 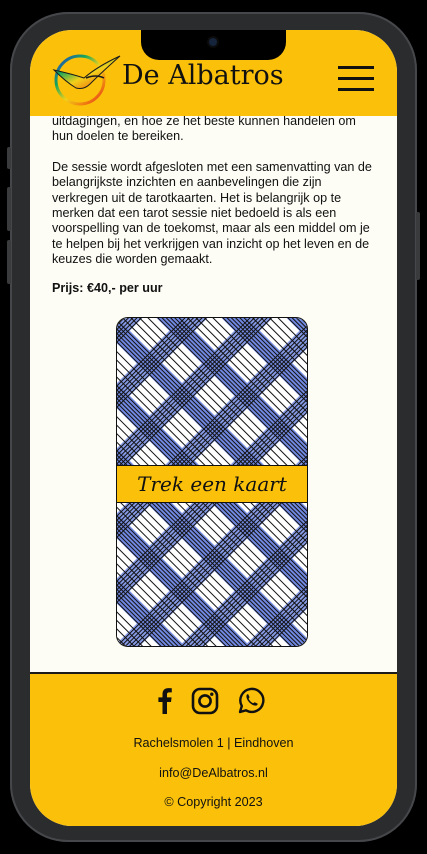 I want to click on hamburger-menu-icon, so click(x=356, y=80).